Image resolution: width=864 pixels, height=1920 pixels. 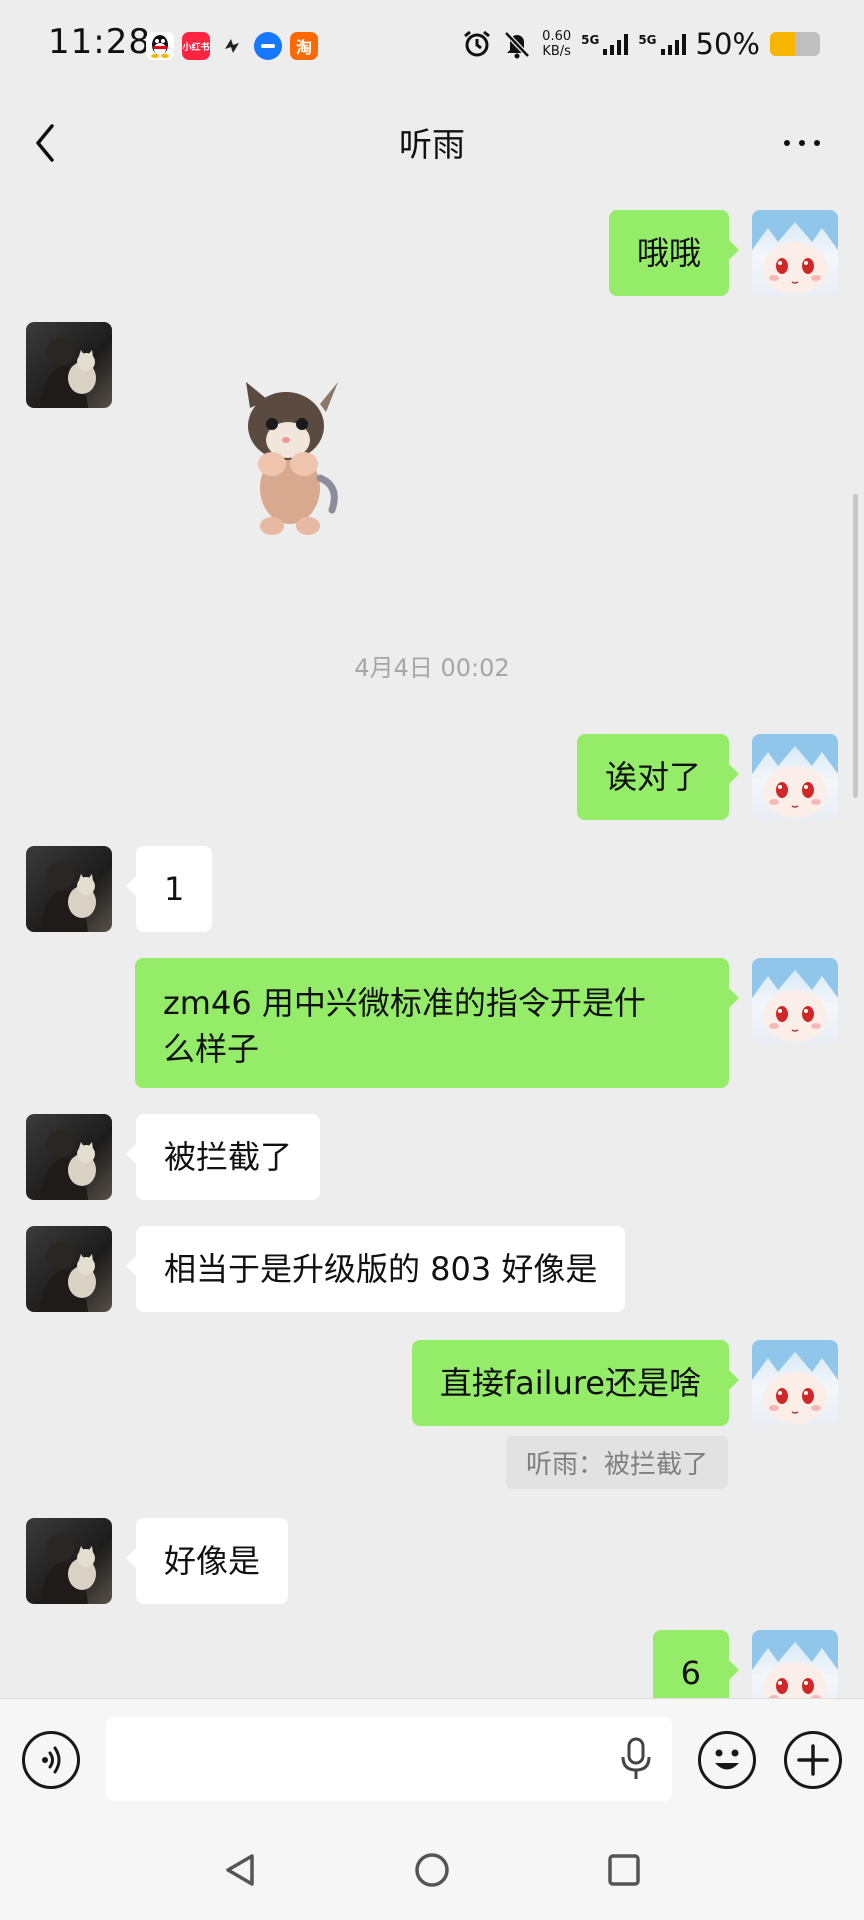 I want to click on chat-header: 听雨, so click(x=432, y=142).